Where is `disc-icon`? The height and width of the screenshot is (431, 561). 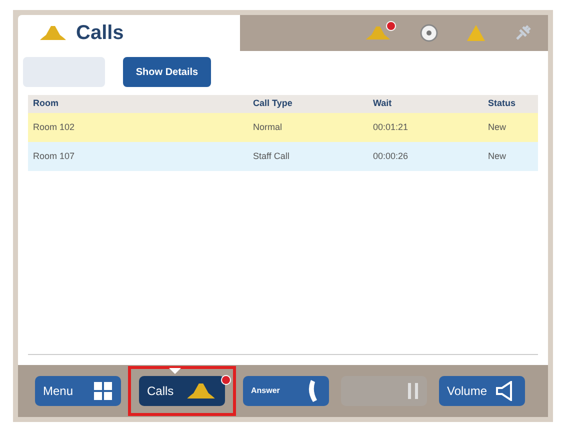
disc-icon is located at coordinates (429, 33).